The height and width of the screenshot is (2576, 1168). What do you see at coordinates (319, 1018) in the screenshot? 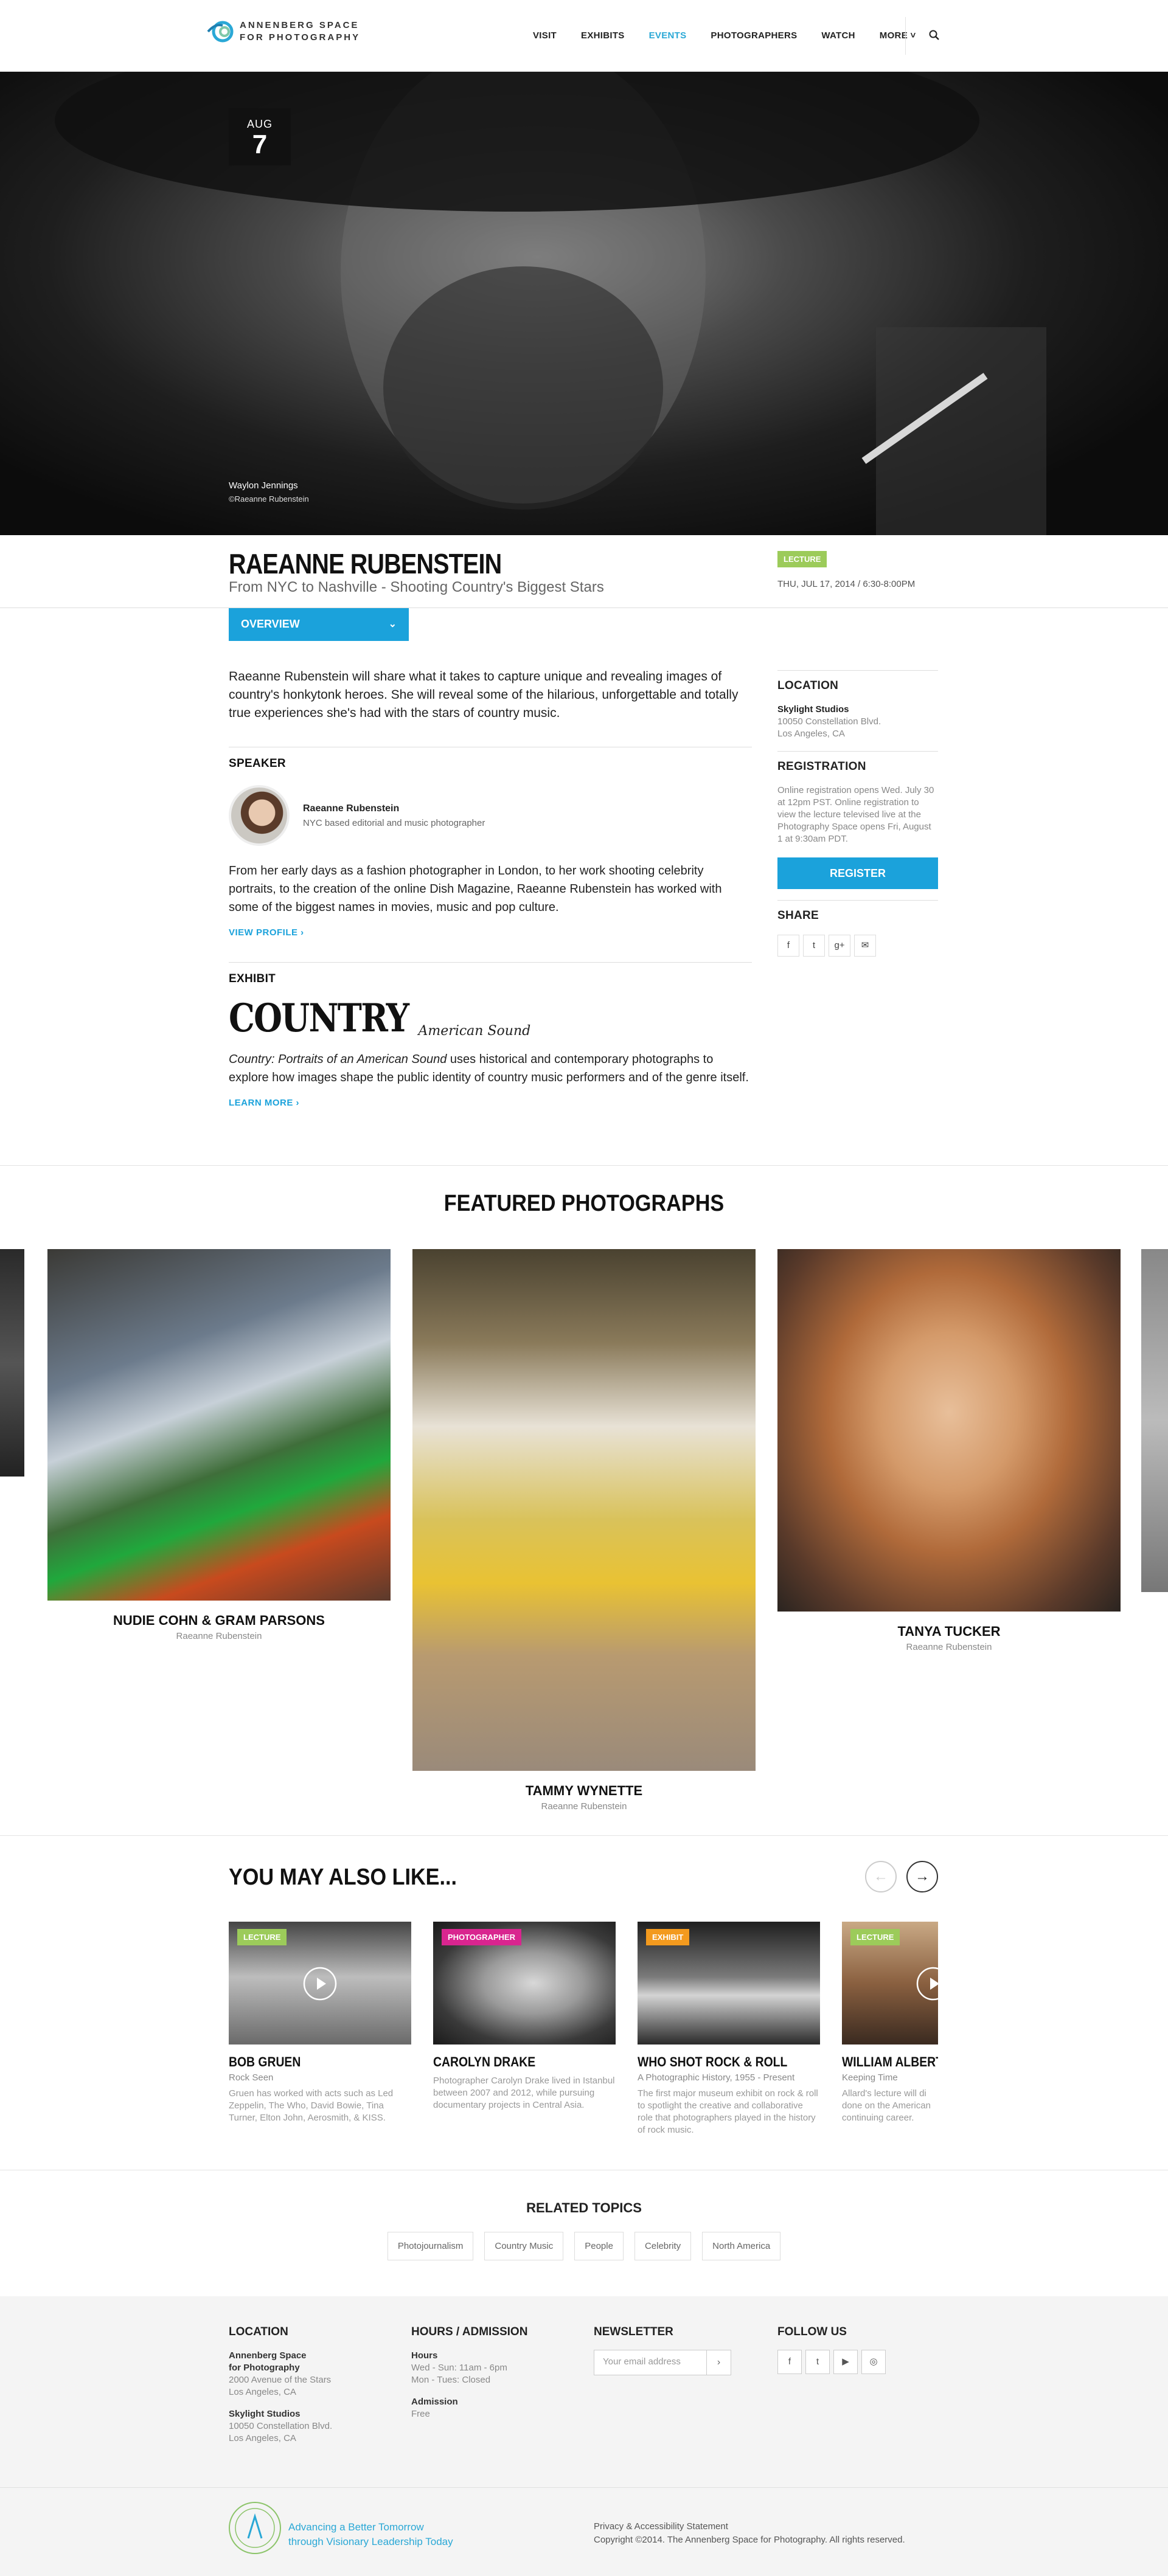
I see `exhibit-logo-main: COUNTRY` at bounding box center [319, 1018].